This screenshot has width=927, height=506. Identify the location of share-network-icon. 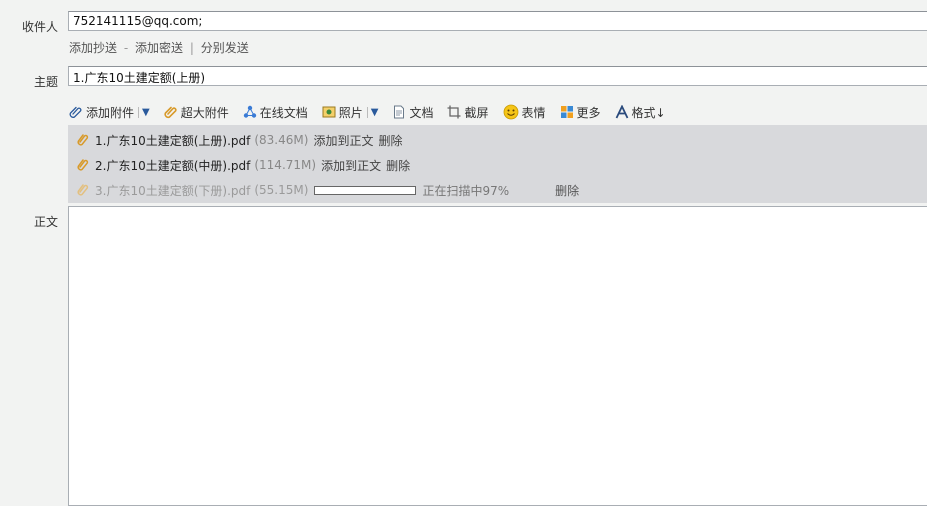
(249, 111).